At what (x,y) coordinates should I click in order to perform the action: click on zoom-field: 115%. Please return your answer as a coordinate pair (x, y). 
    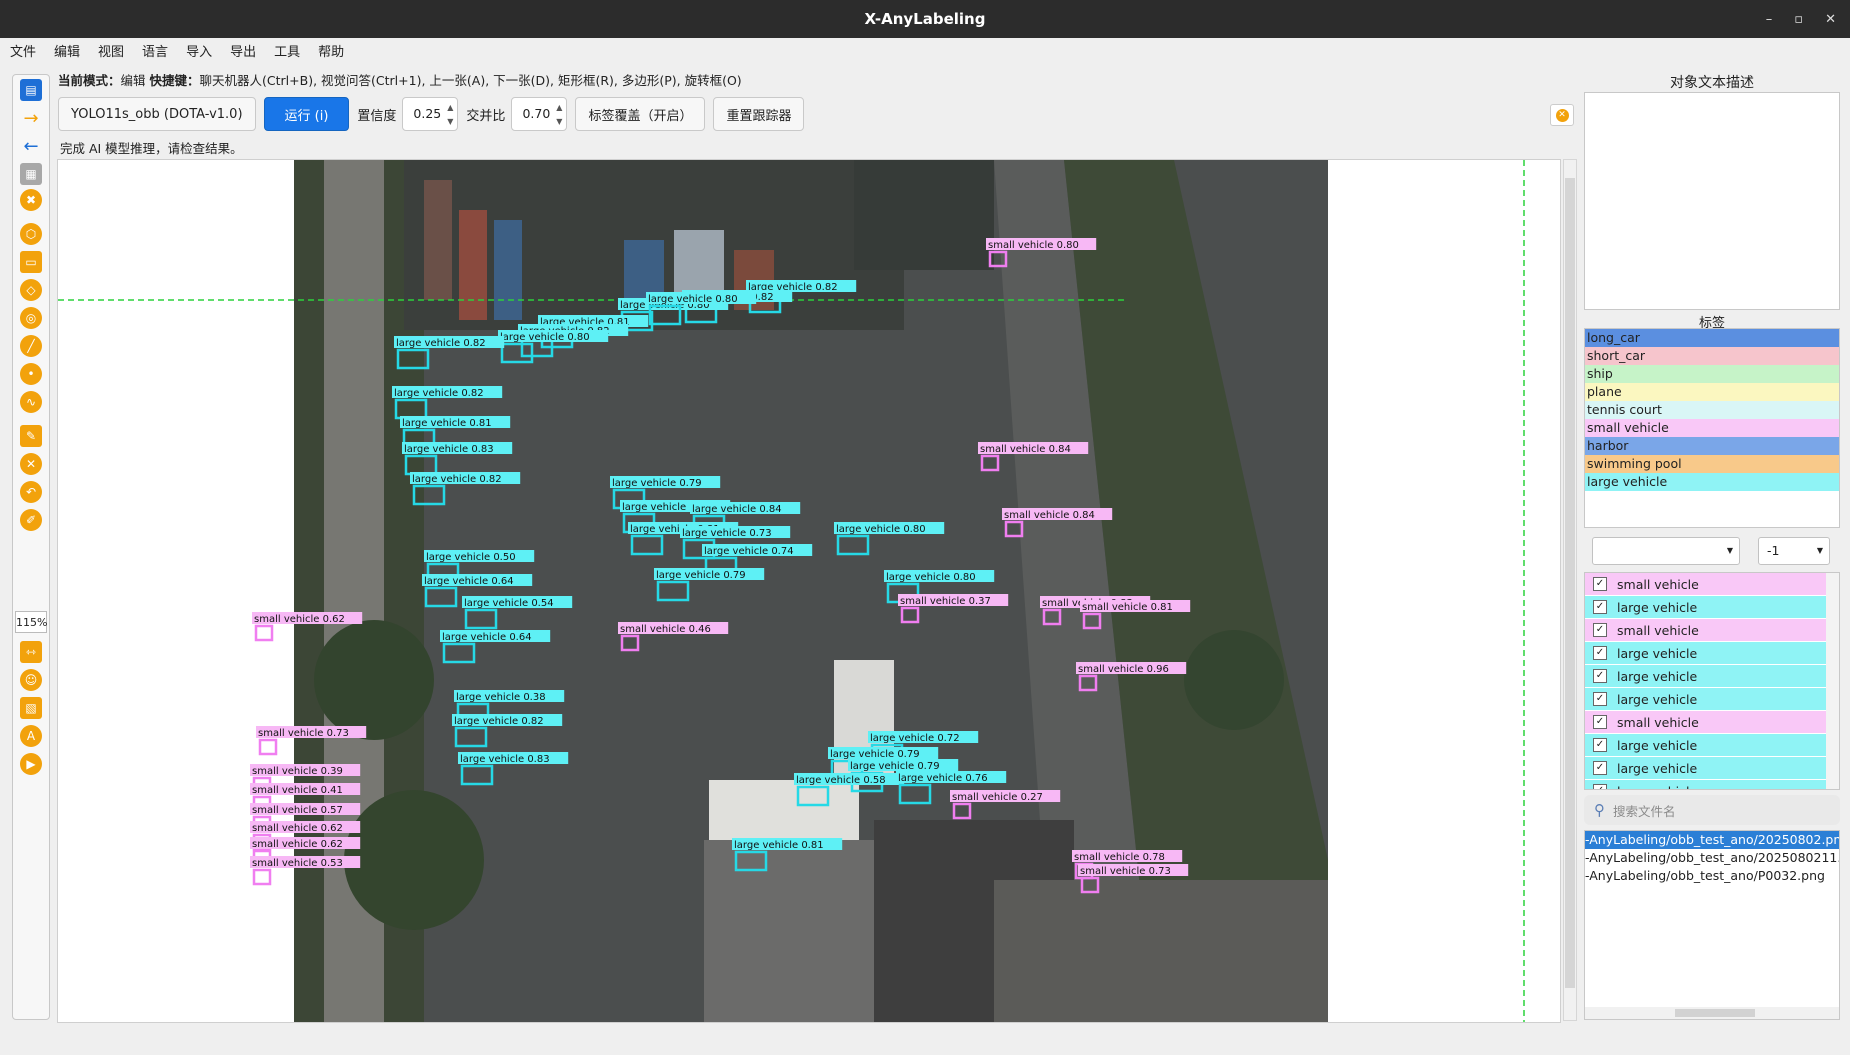
    Looking at the image, I should click on (31, 622).